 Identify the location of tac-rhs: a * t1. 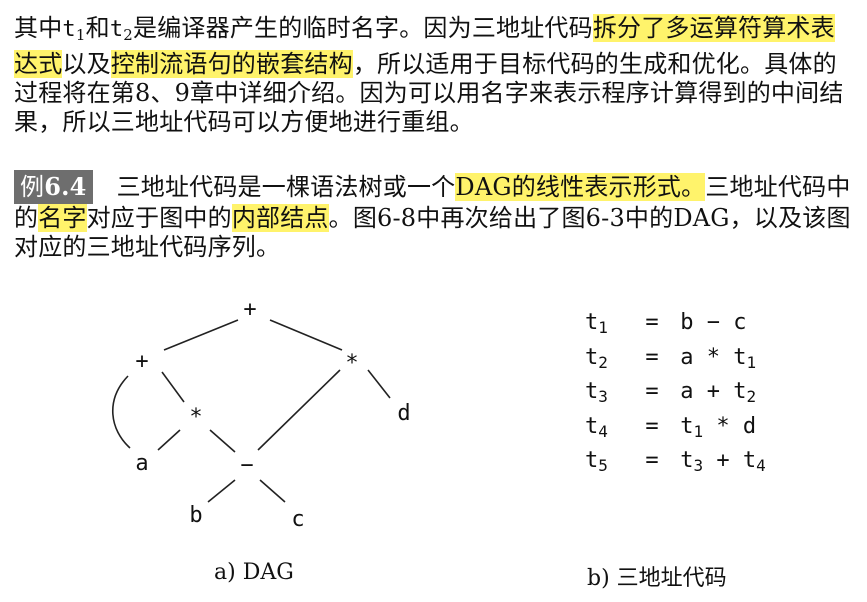
(752, 362).